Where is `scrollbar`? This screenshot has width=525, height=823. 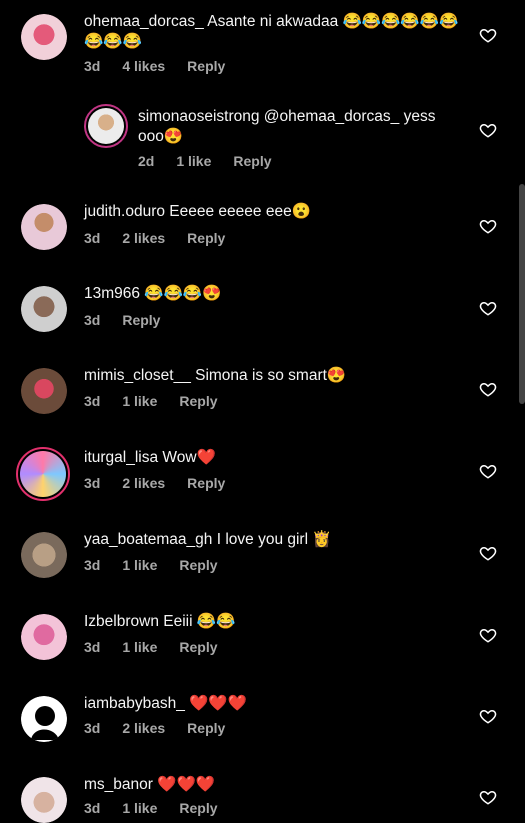
scrollbar is located at coordinates (522, 294).